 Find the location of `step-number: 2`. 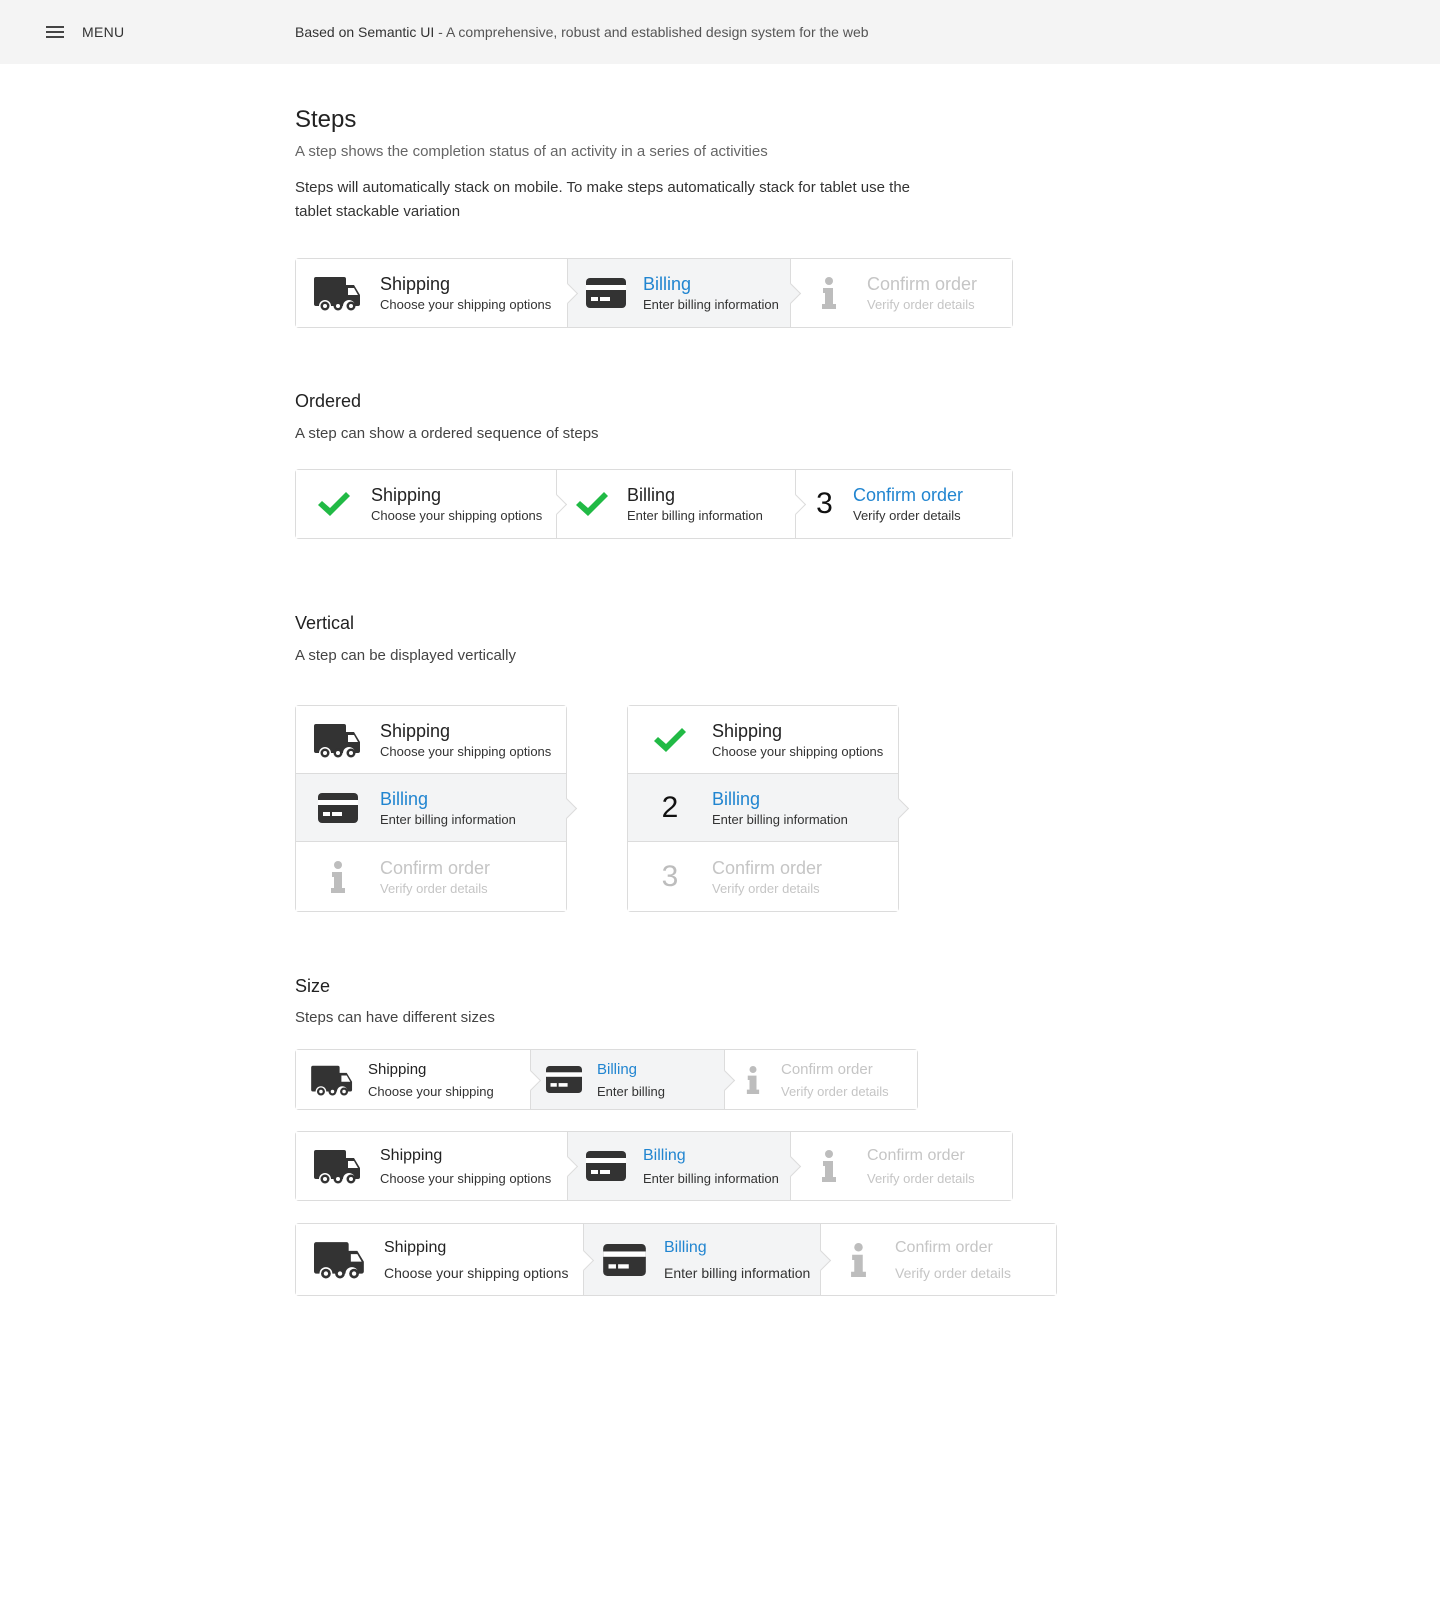

step-number: 2 is located at coordinates (670, 807).